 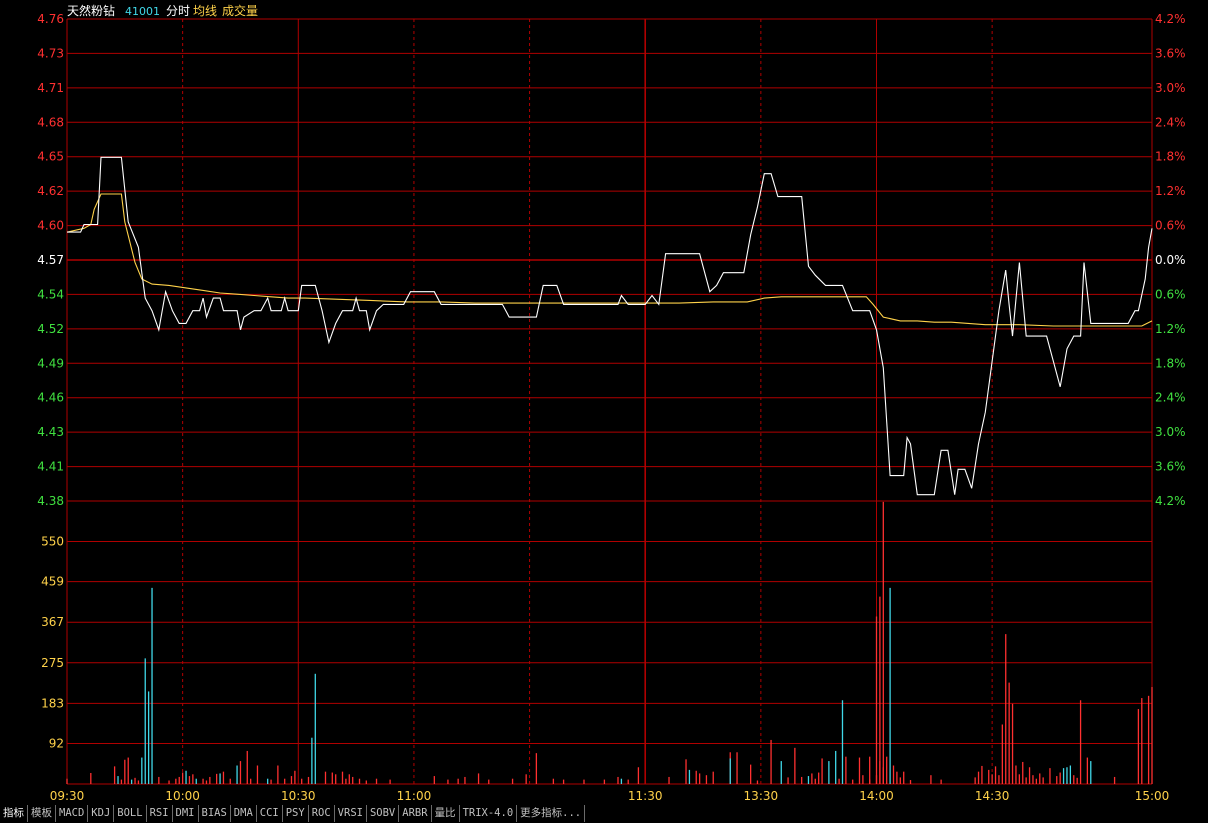 I want to click on indicator-tab: BIAS, so click(x=215, y=813).